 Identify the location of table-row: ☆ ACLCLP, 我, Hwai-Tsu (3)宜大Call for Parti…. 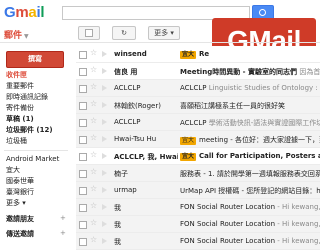
(198, 156).